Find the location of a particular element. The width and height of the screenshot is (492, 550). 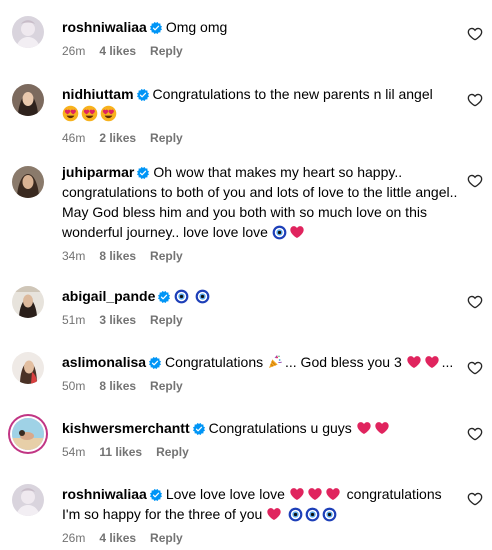

comment-likes: 2 likes is located at coordinates (117, 138).